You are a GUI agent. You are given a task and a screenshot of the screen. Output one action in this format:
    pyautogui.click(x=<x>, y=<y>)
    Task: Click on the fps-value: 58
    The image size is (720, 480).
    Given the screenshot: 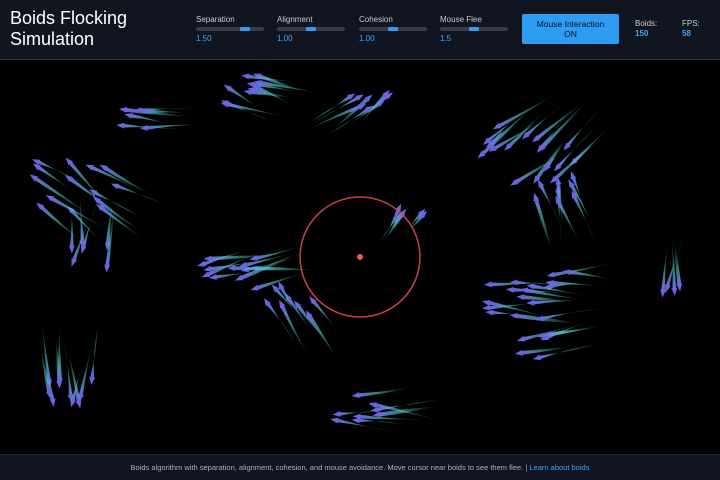 What is the action you would take?
    pyautogui.click(x=686, y=33)
    